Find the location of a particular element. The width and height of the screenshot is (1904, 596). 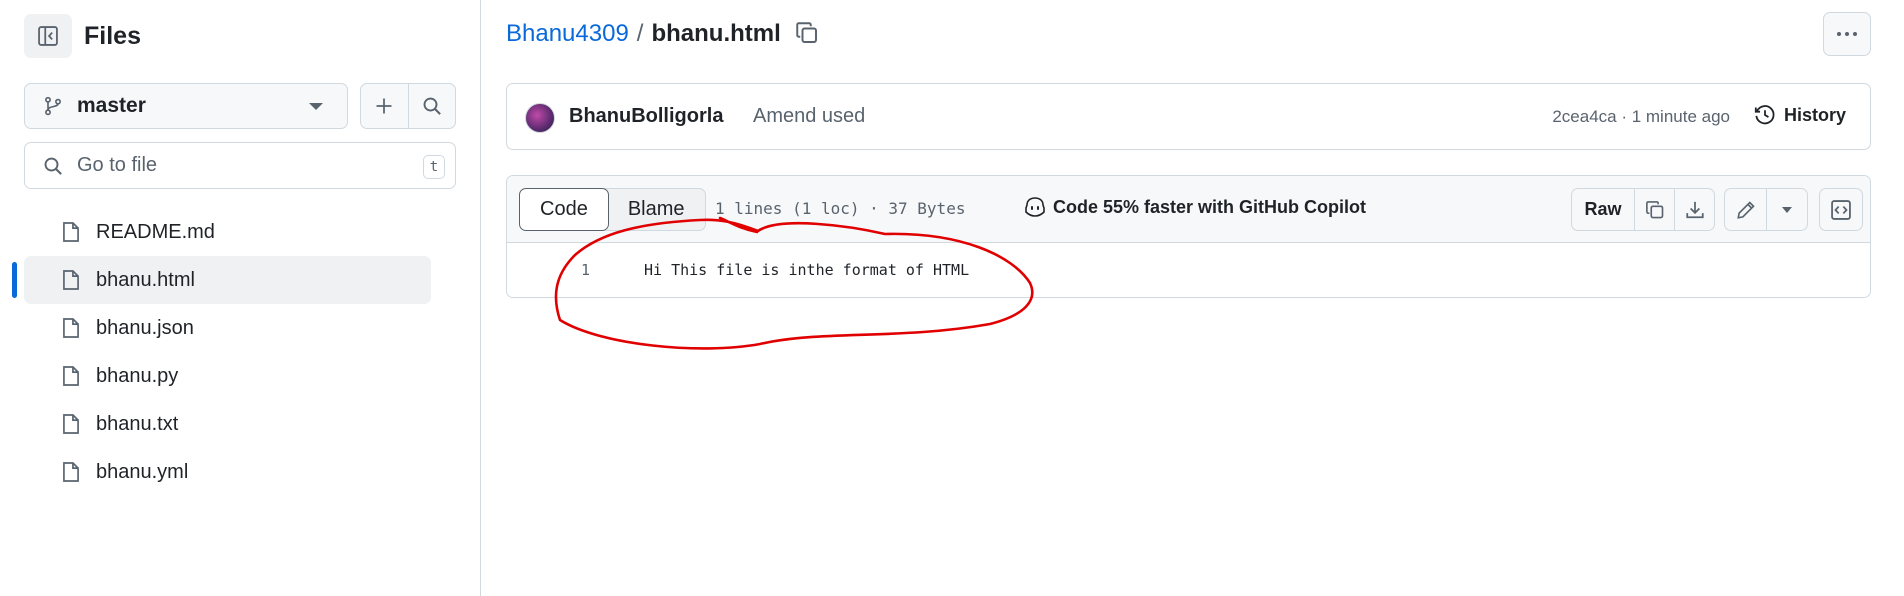

file-name: bhanu.html is located at coordinates (145, 279).